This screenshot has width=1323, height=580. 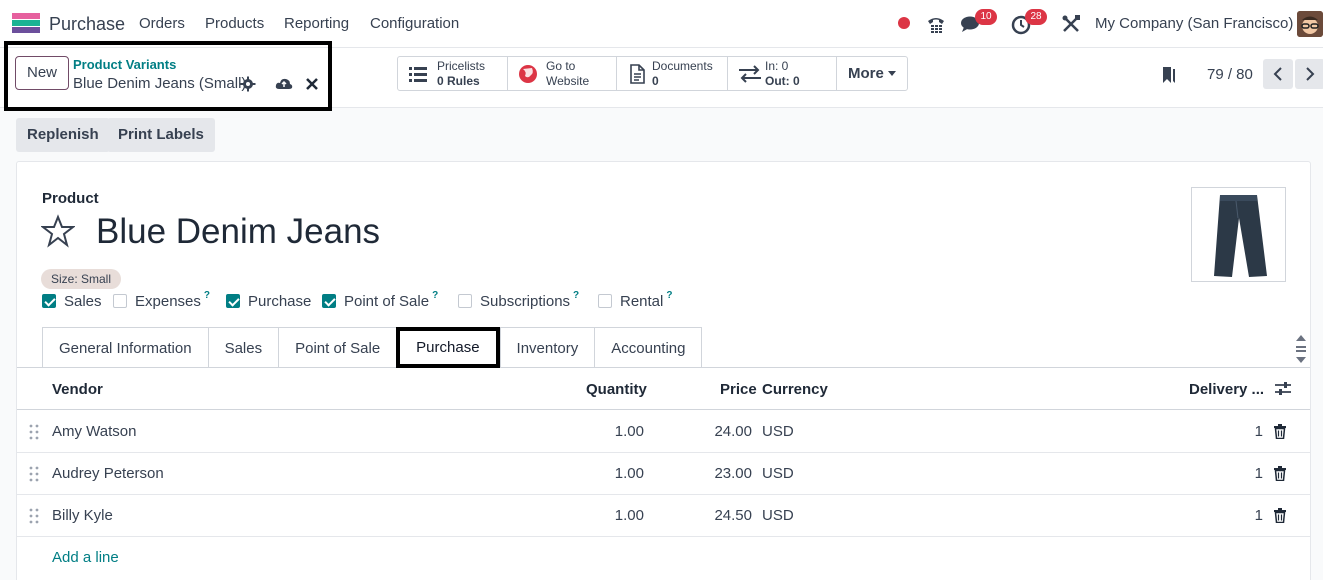 What do you see at coordinates (280, 301) in the screenshot?
I see `checkbox-purchase-label: Purchase` at bounding box center [280, 301].